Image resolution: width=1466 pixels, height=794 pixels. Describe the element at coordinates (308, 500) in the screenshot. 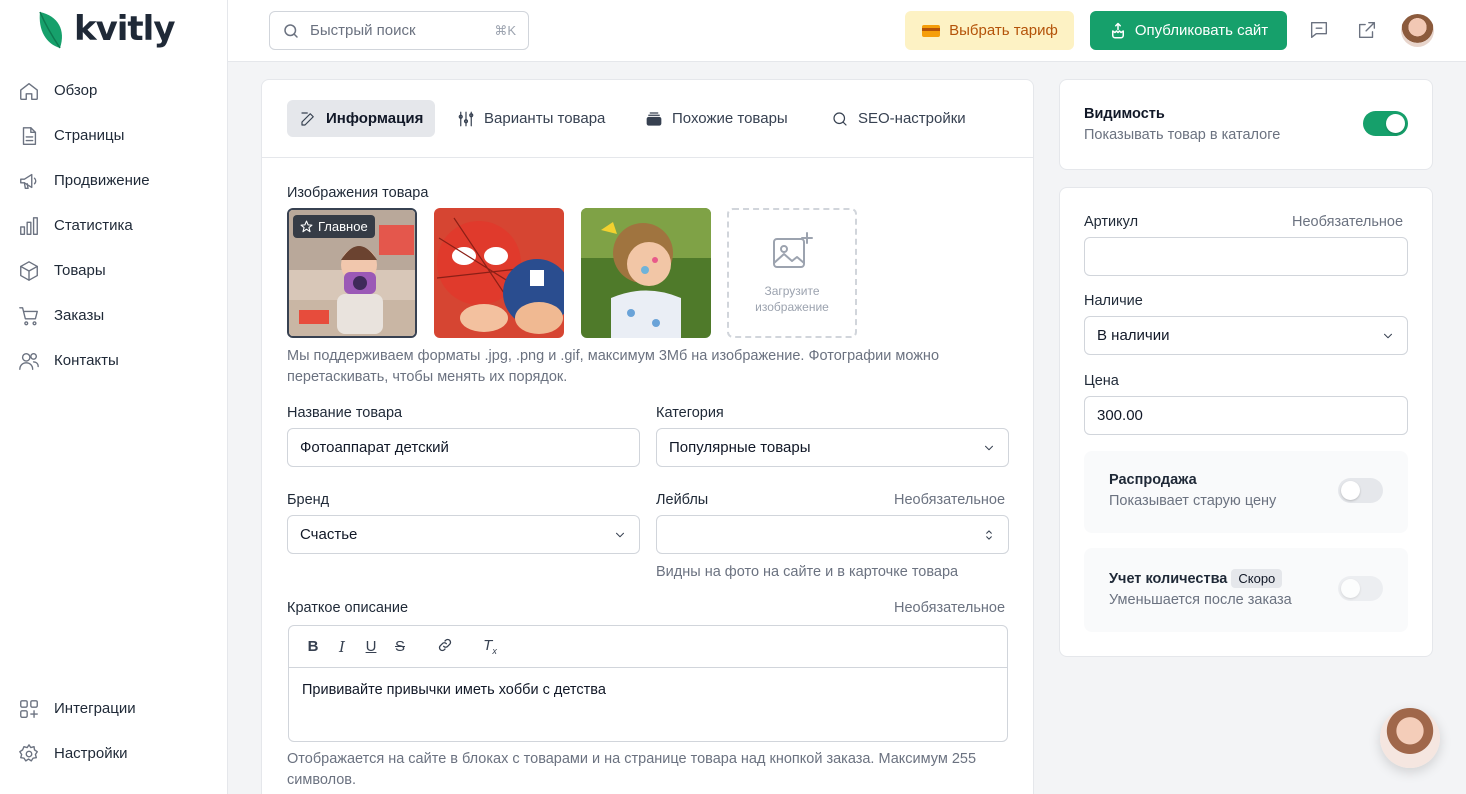

I see `brand-label: Бренд` at that location.